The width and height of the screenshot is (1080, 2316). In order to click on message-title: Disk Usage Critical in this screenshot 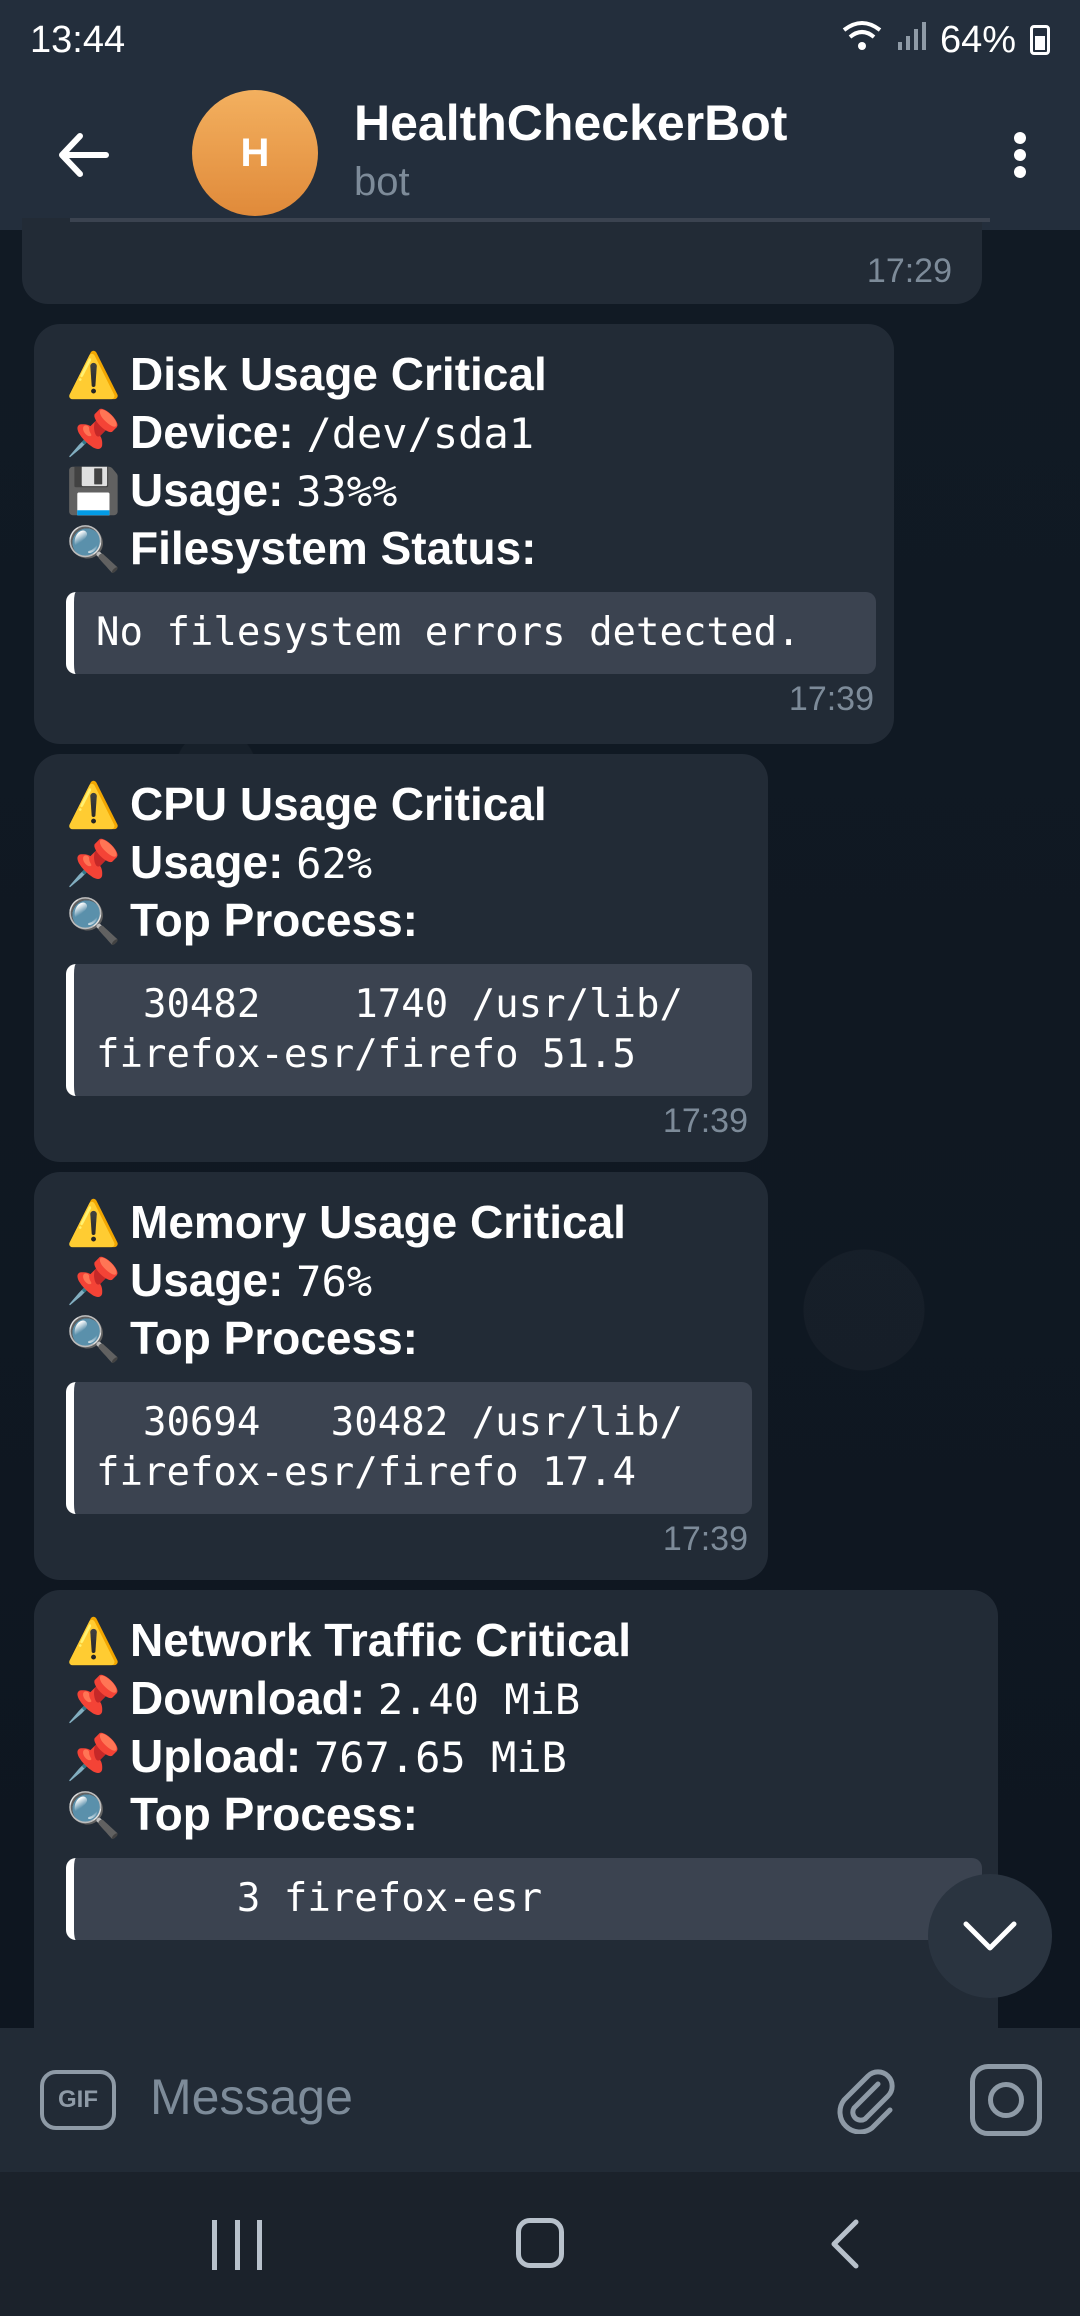, I will do `click(338, 374)`.